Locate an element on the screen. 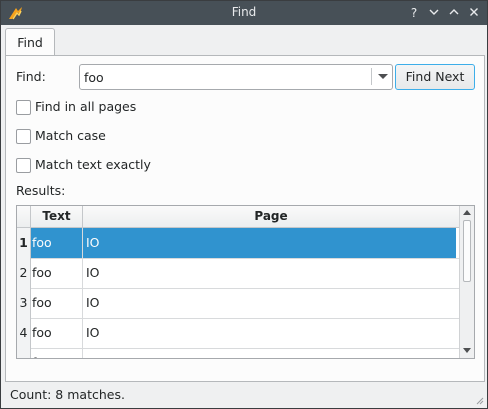 The width and height of the screenshot is (488, 409). table-row: 5 foo IO is located at coordinates (238, 353).